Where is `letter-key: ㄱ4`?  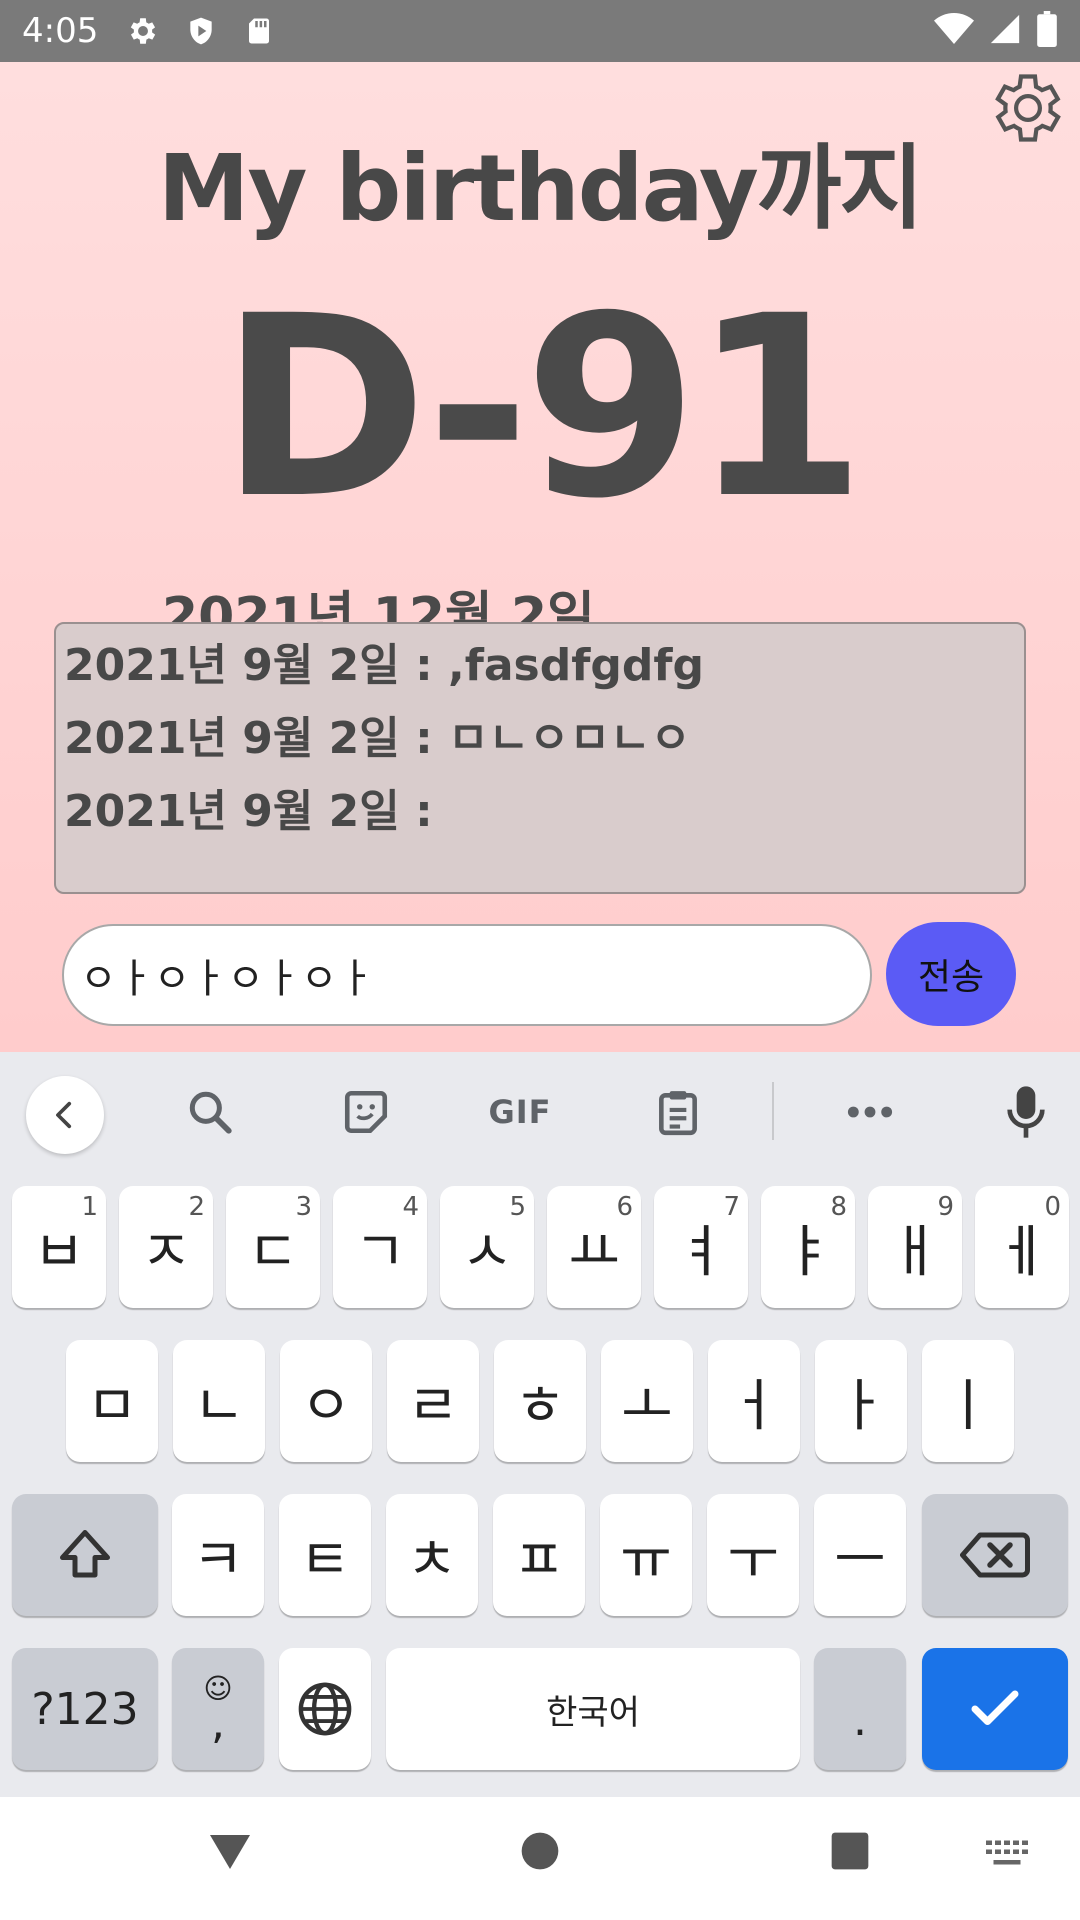
letter-key: ㄱ4 is located at coordinates (380, 1247).